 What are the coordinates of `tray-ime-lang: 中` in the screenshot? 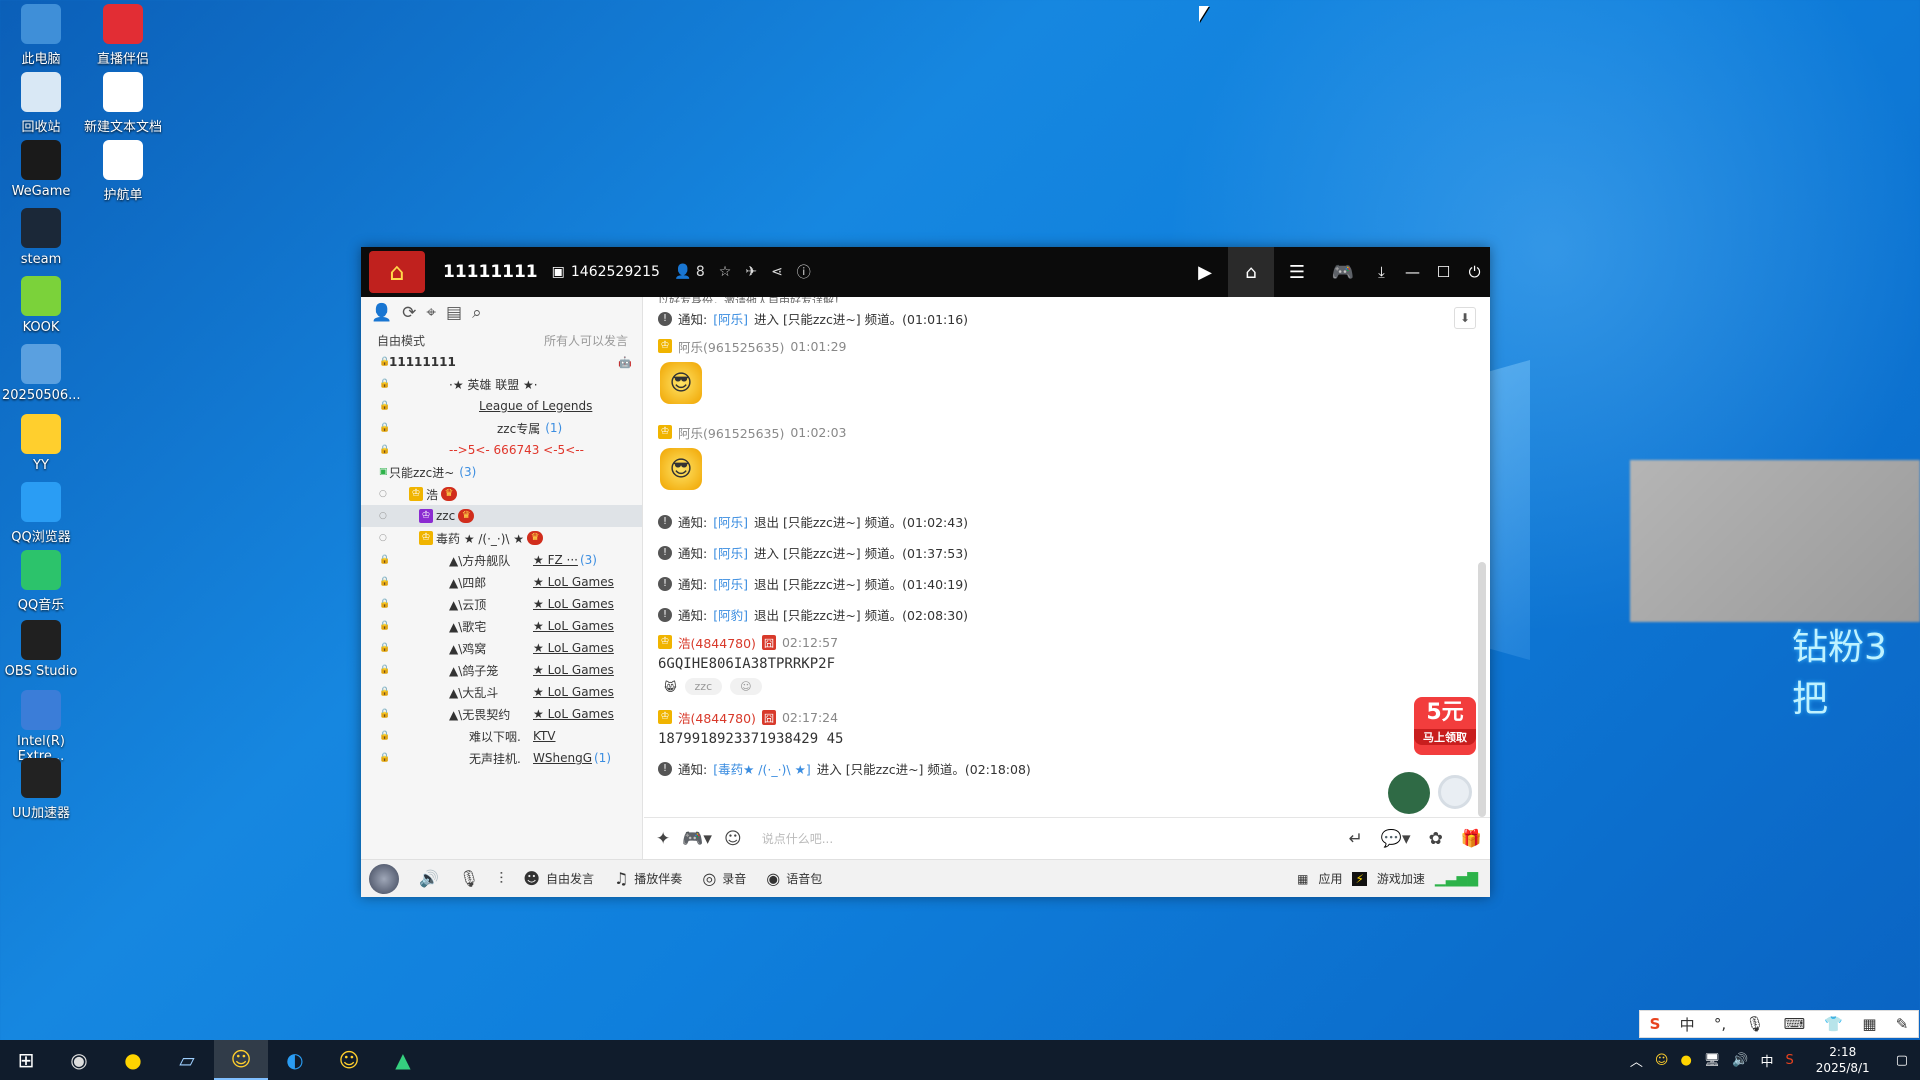 It's located at (1767, 1060).